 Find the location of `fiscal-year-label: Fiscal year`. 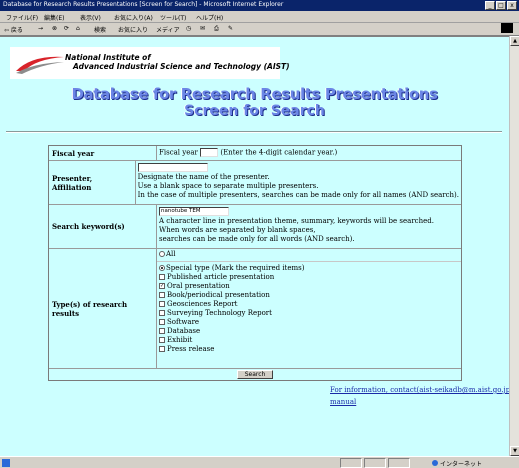

fiscal-year-label: Fiscal year is located at coordinates (73, 153).